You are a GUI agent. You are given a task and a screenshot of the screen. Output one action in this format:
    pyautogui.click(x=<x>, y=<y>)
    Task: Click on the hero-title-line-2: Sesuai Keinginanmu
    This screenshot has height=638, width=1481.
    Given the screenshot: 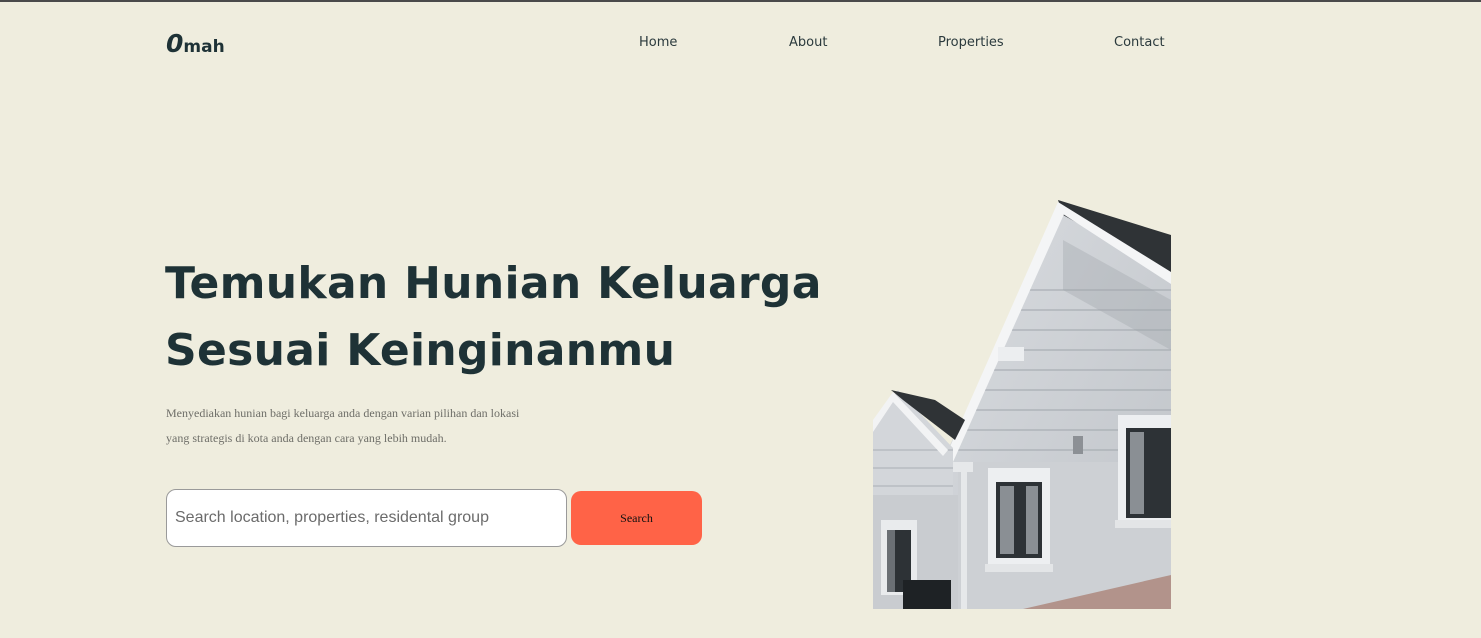 What is the action you would take?
    pyautogui.click(x=420, y=350)
    